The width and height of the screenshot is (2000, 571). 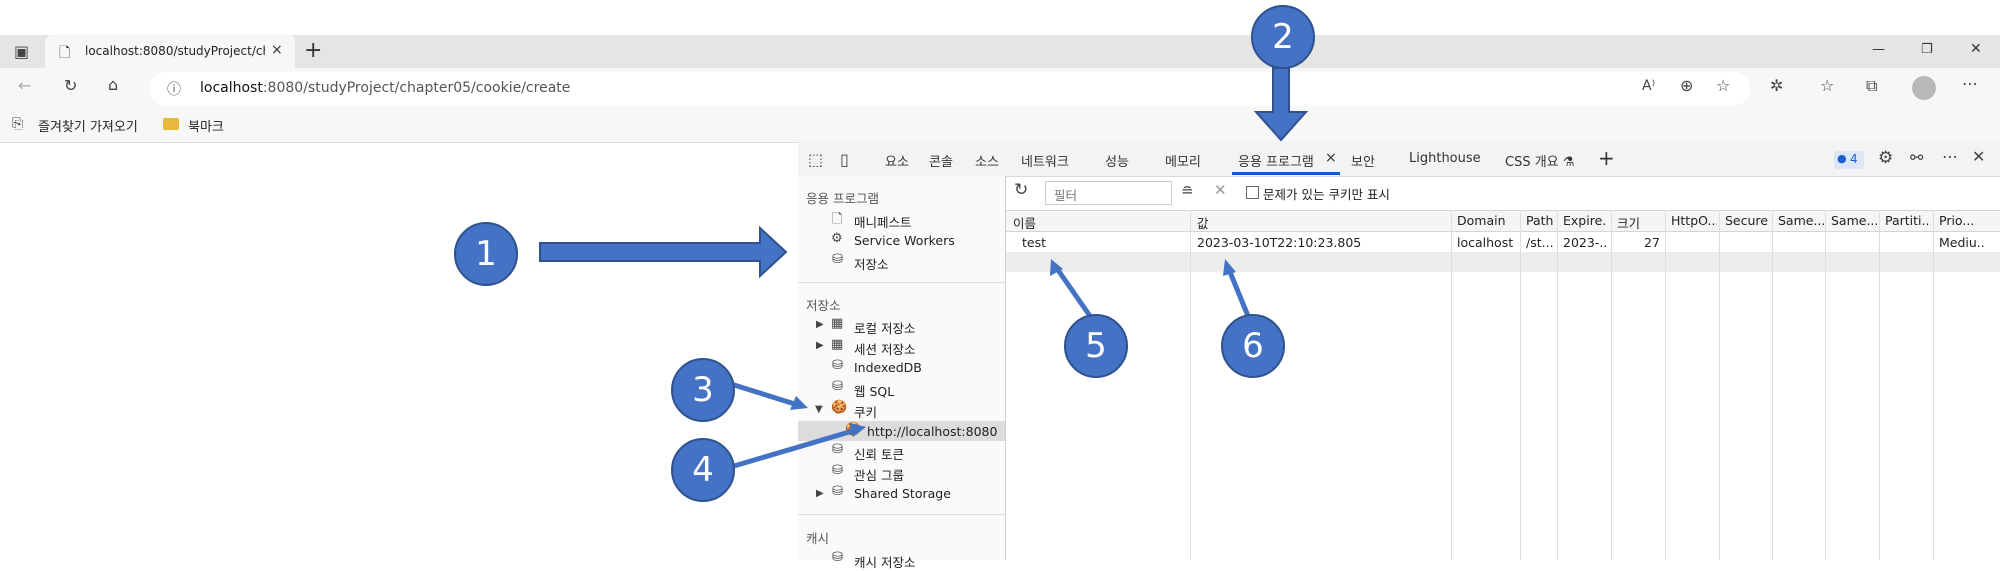 I want to click on arrow-6-head, so click(x=1229, y=267).